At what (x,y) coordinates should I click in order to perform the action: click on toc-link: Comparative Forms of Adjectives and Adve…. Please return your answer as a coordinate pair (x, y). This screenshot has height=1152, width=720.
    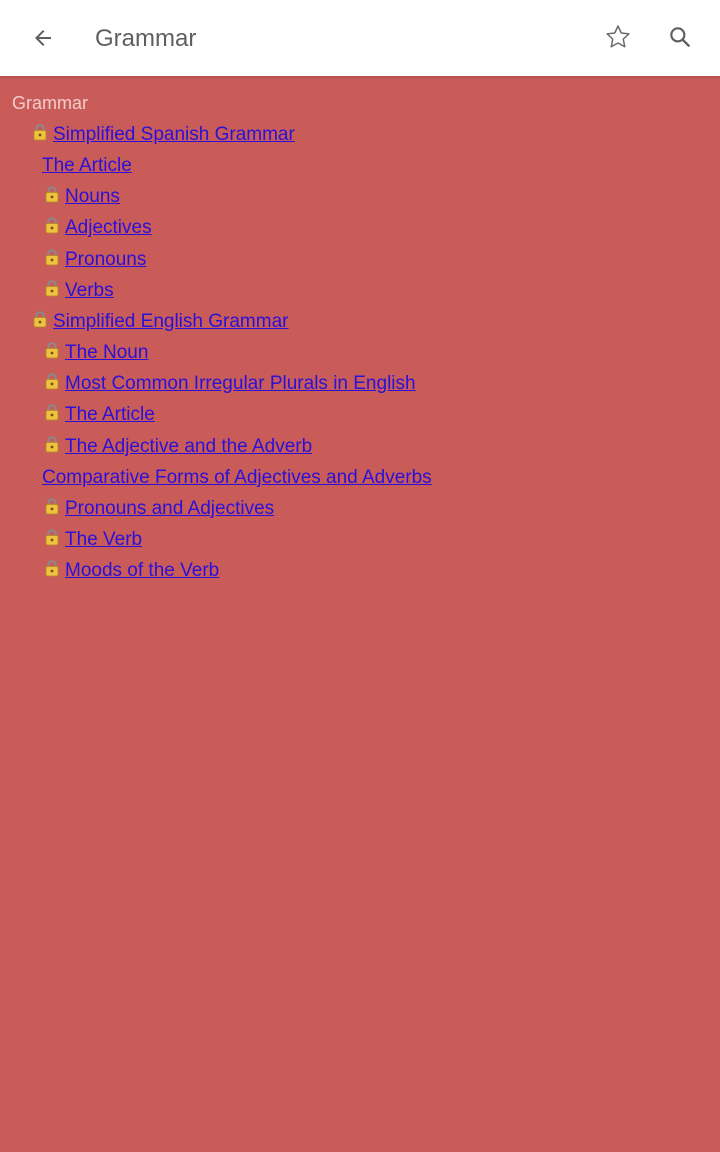
    Looking at the image, I should click on (237, 478).